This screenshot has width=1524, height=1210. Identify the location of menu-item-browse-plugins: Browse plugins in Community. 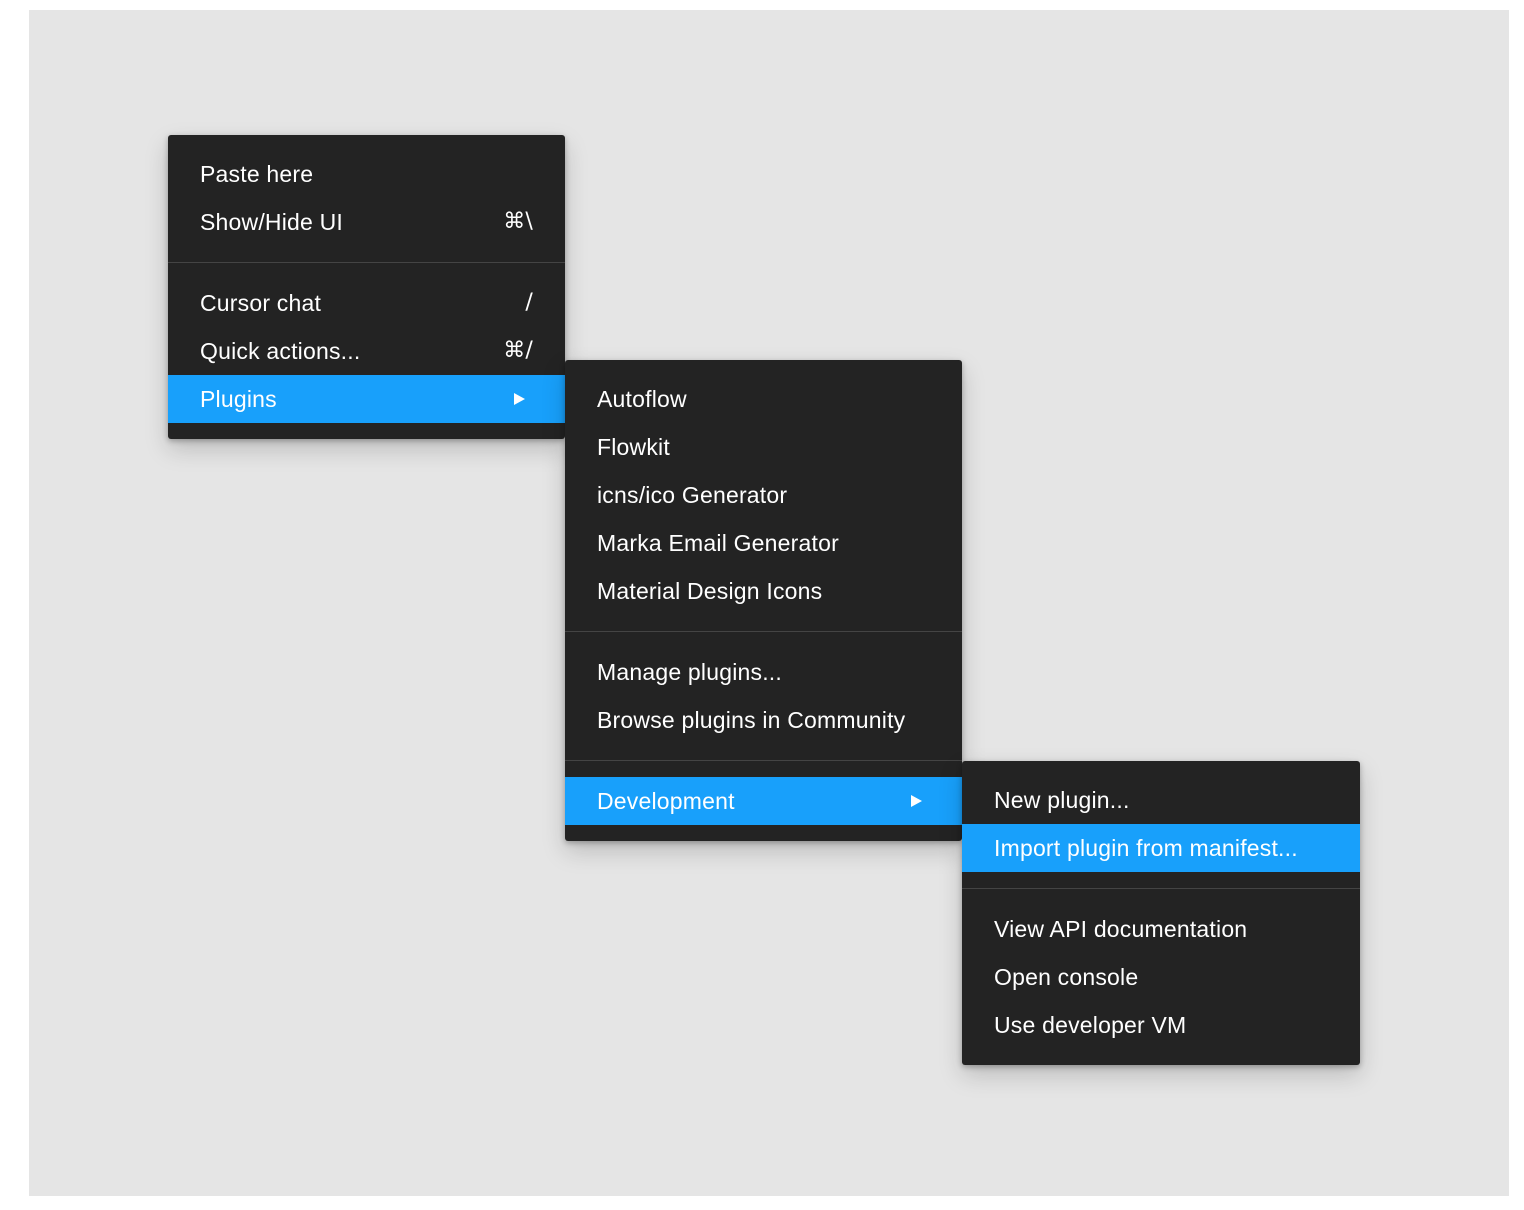
(763, 720).